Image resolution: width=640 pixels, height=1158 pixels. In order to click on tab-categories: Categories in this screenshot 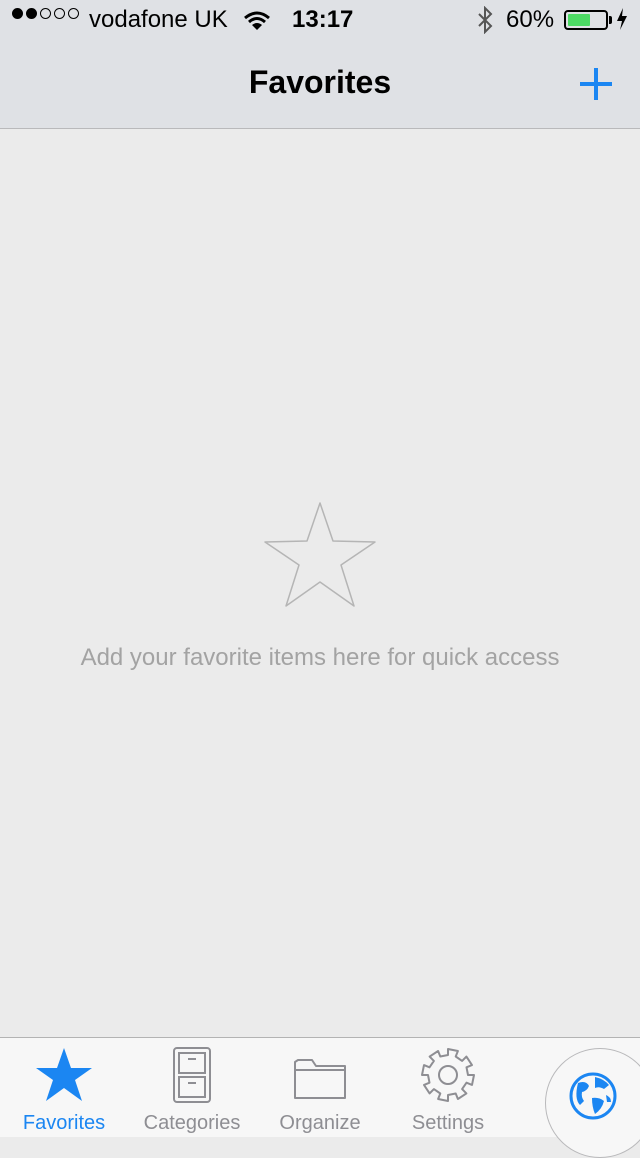, I will do `click(192, 1087)`.